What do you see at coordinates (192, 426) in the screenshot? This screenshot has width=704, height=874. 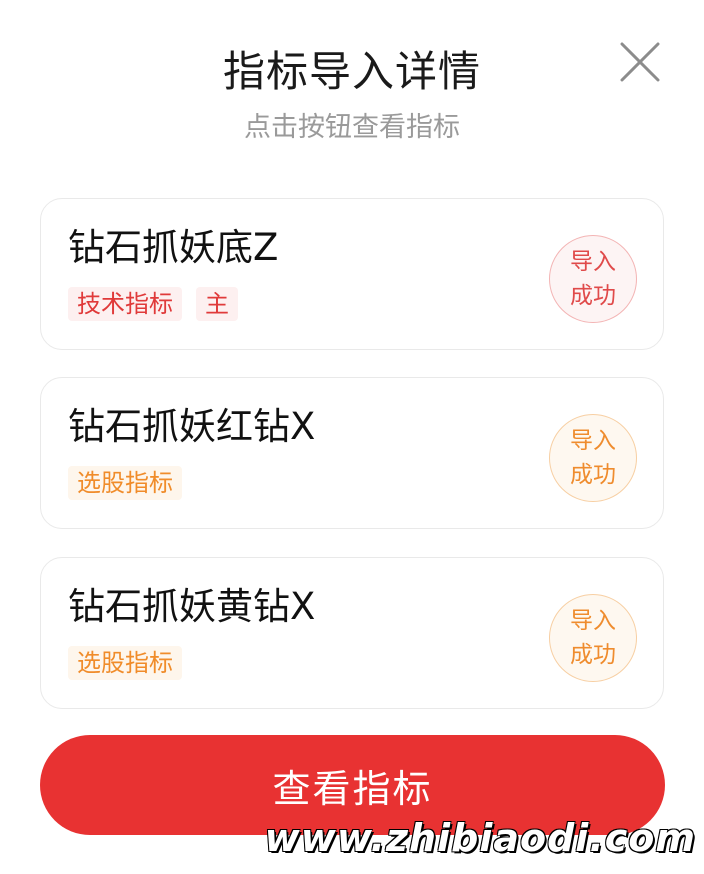 I see `indicator-name: 钻石抓妖红钻X` at bounding box center [192, 426].